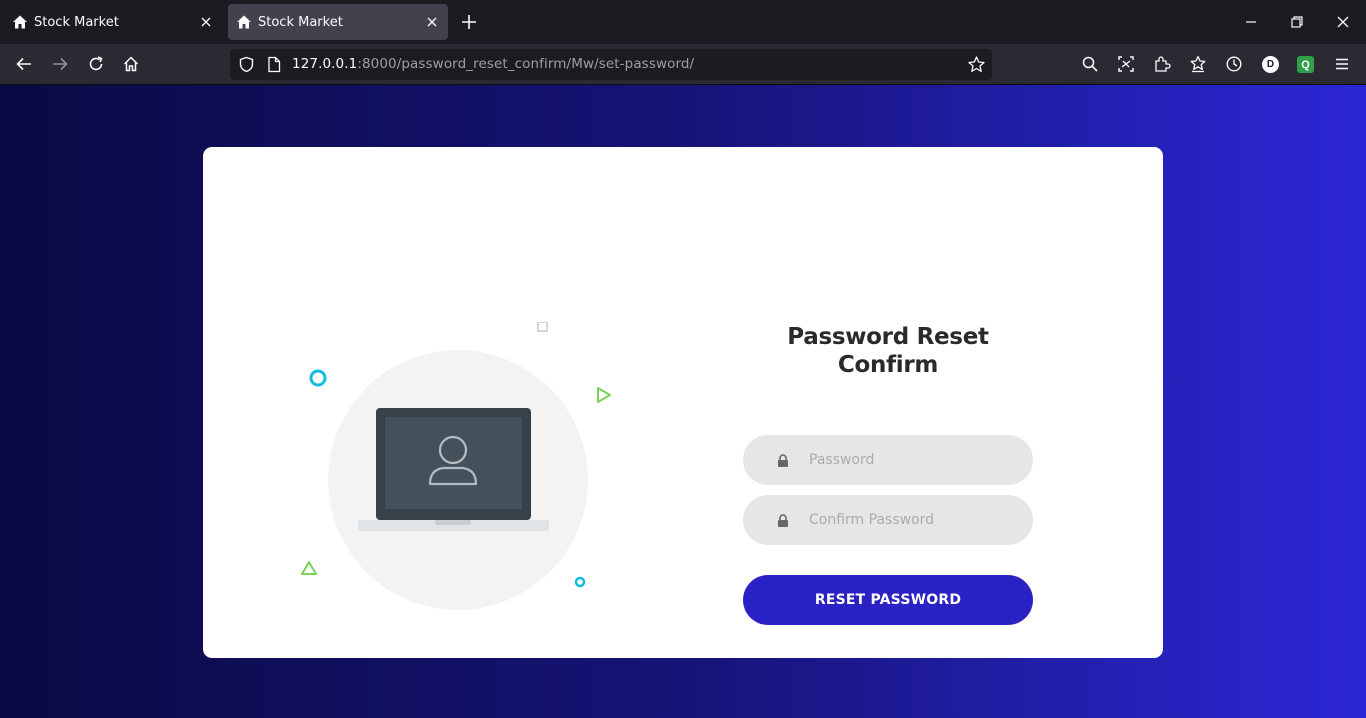 The width and height of the screenshot is (1366, 718). I want to click on laptop-illustration, so click(463, 472).